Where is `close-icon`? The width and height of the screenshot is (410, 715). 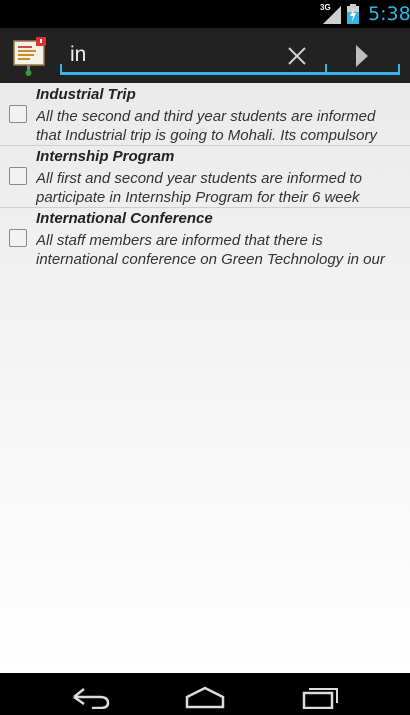 close-icon is located at coordinates (297, 56).